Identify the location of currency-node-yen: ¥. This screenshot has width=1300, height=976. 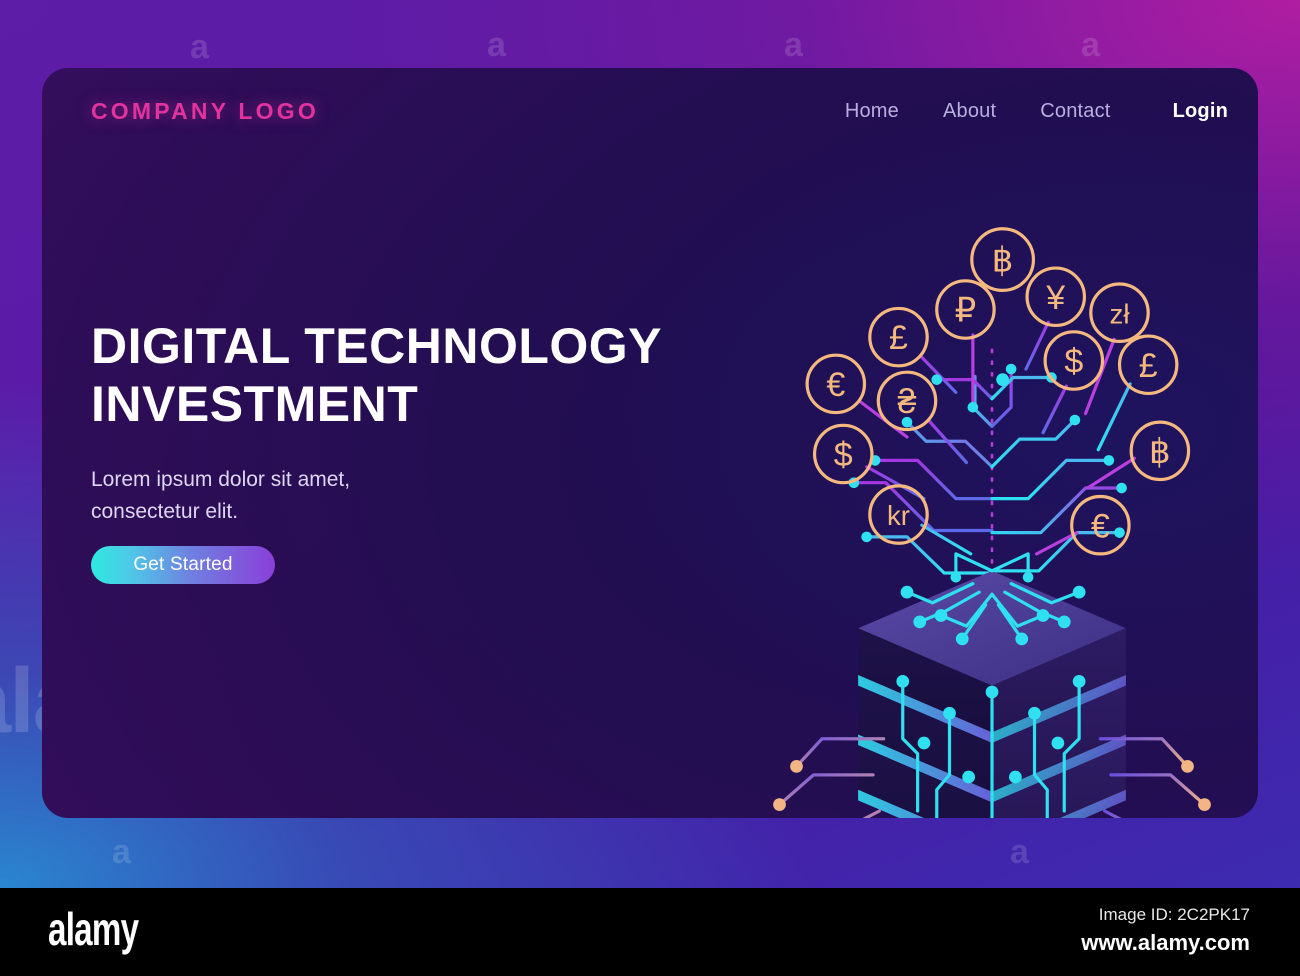
(1056, 297).